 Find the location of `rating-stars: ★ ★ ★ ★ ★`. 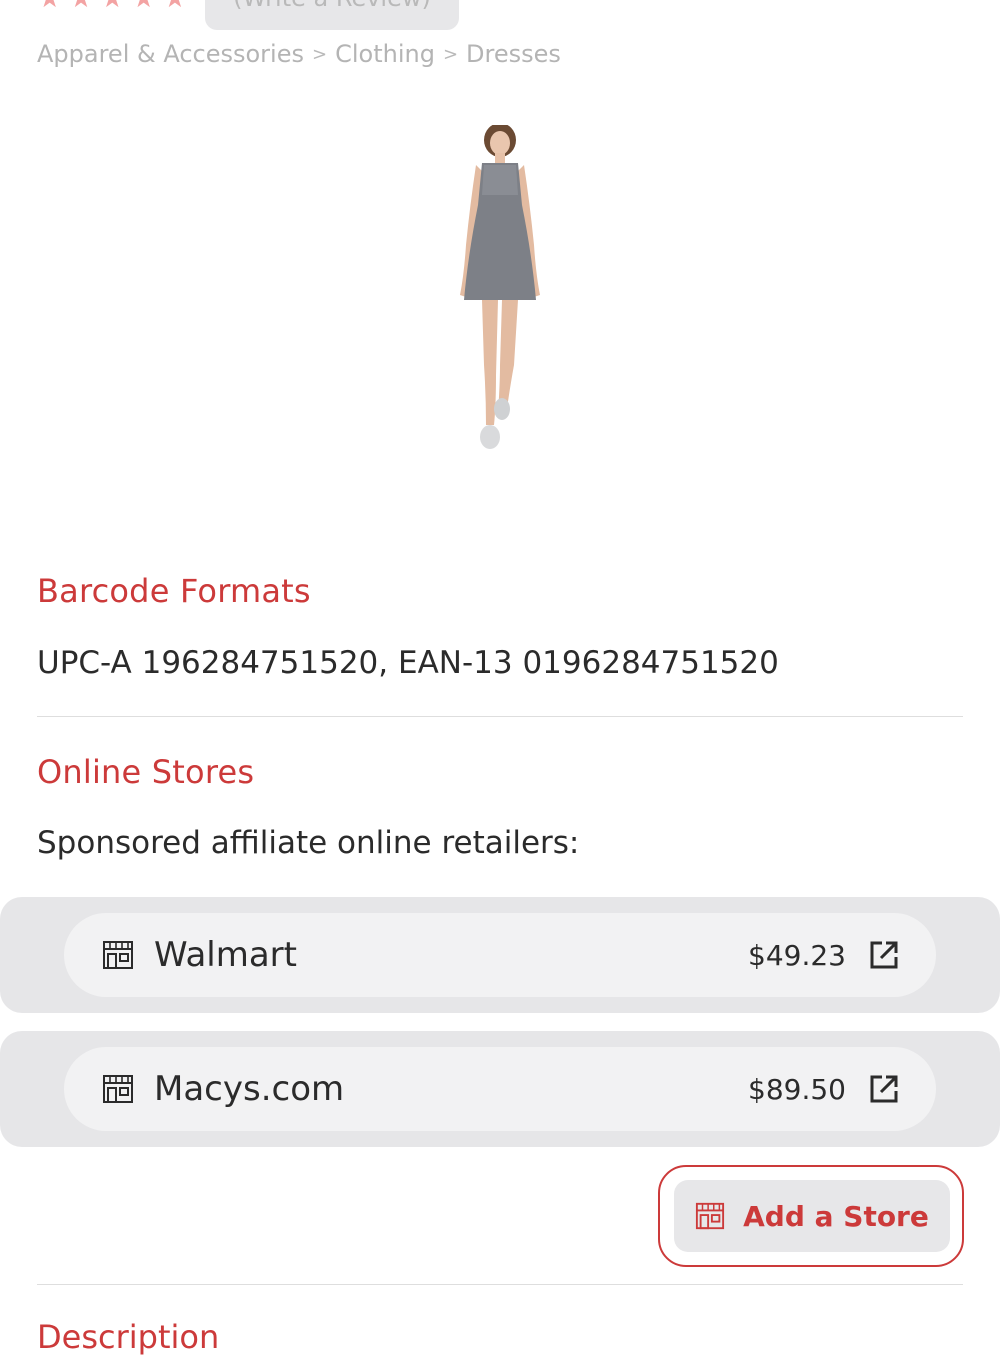

rating-stars: ★ ★ ★ ★ ★ is located at coordinates (112, 6).